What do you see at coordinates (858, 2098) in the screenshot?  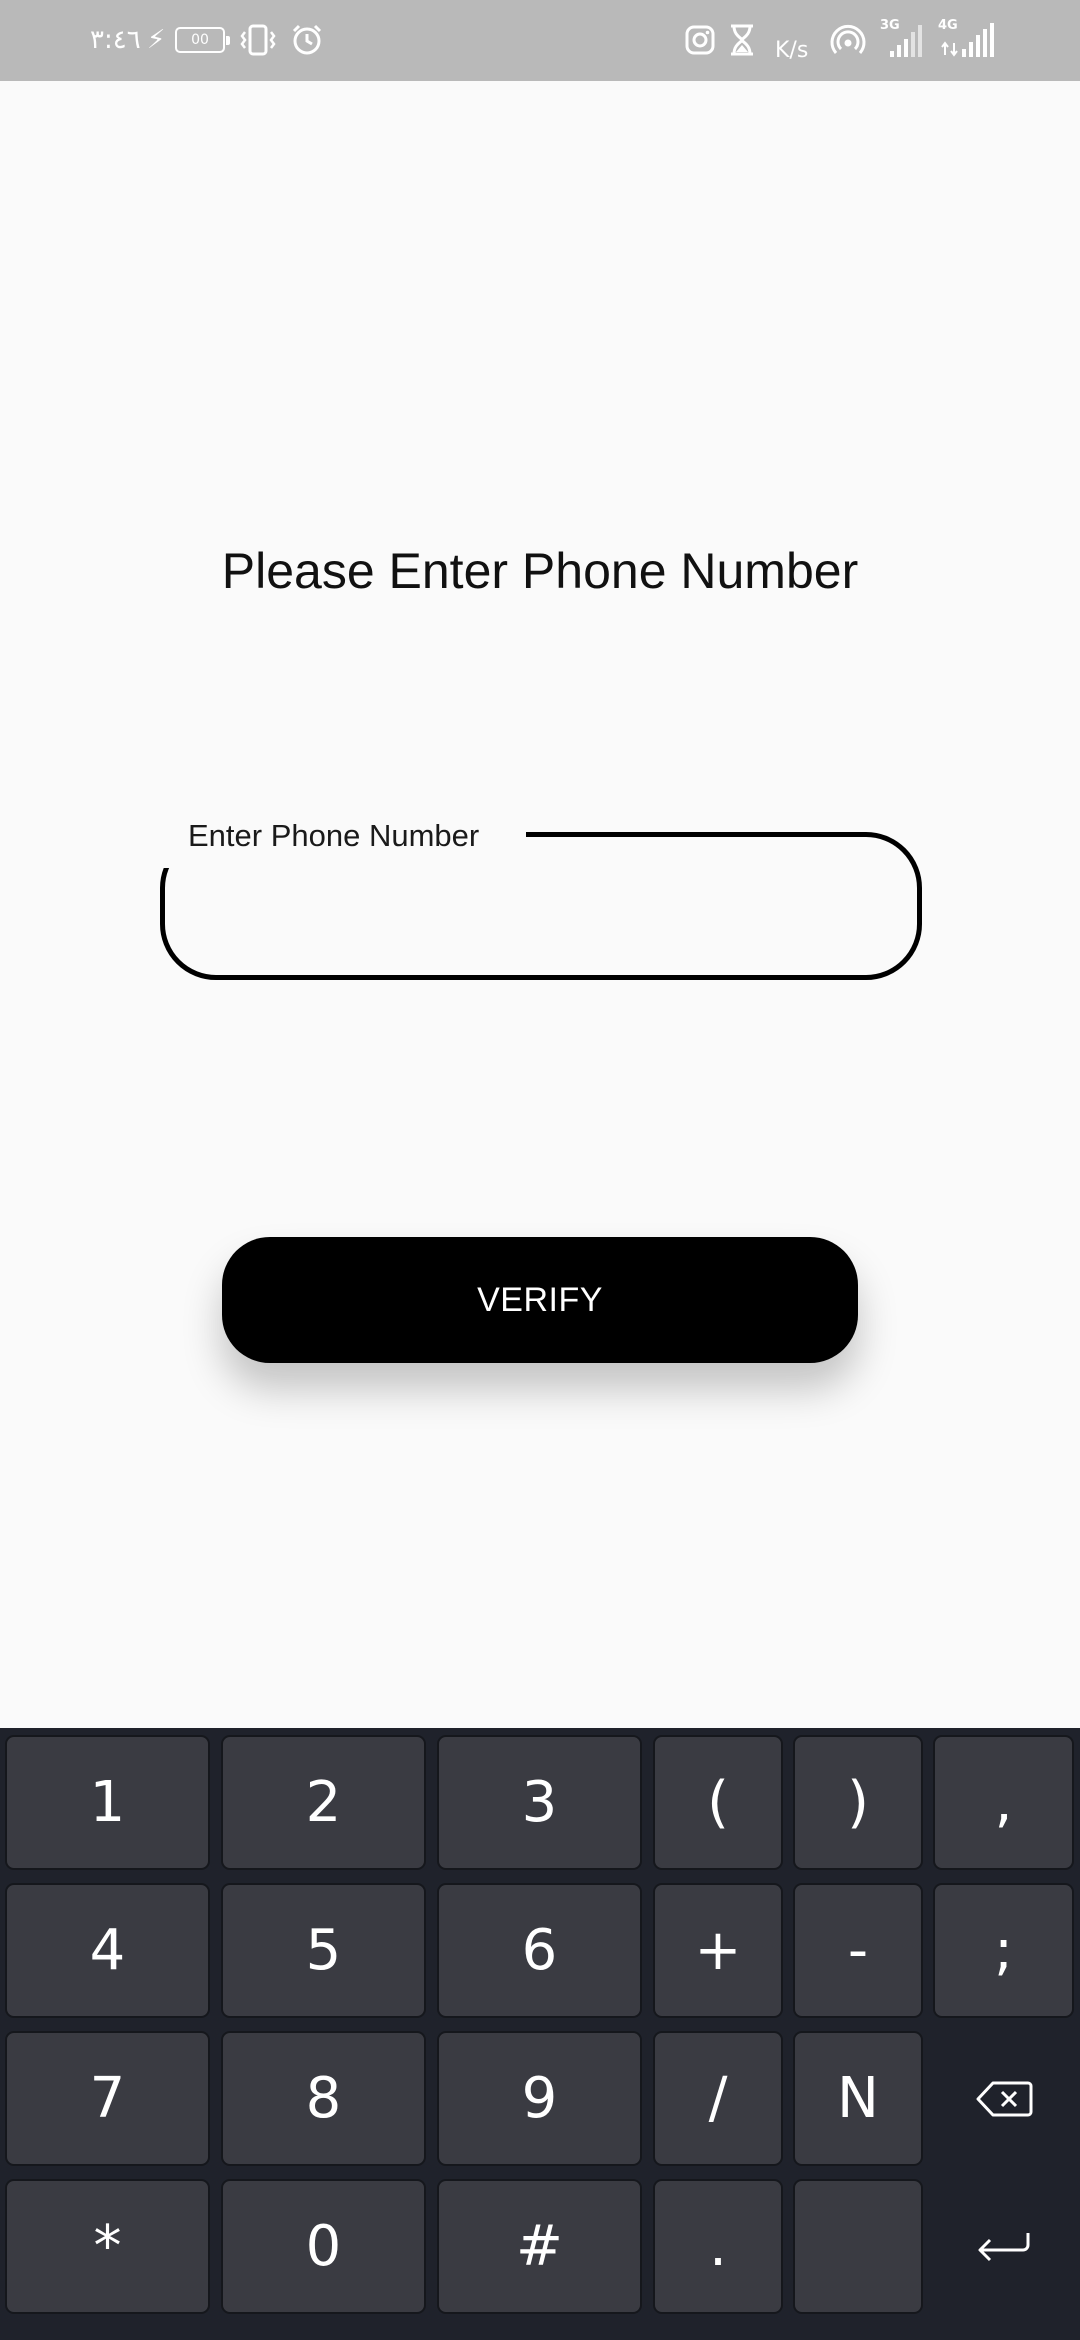 I see `key: N` at bounding box center [858, 2098].